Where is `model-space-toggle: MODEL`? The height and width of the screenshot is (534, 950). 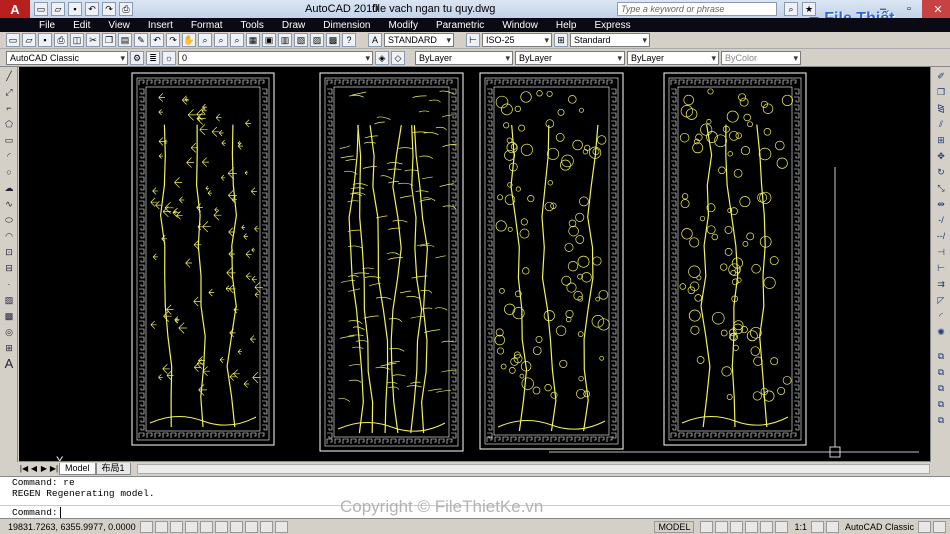
model-space-toggle: MODEL is located at coordinates (674, 526).